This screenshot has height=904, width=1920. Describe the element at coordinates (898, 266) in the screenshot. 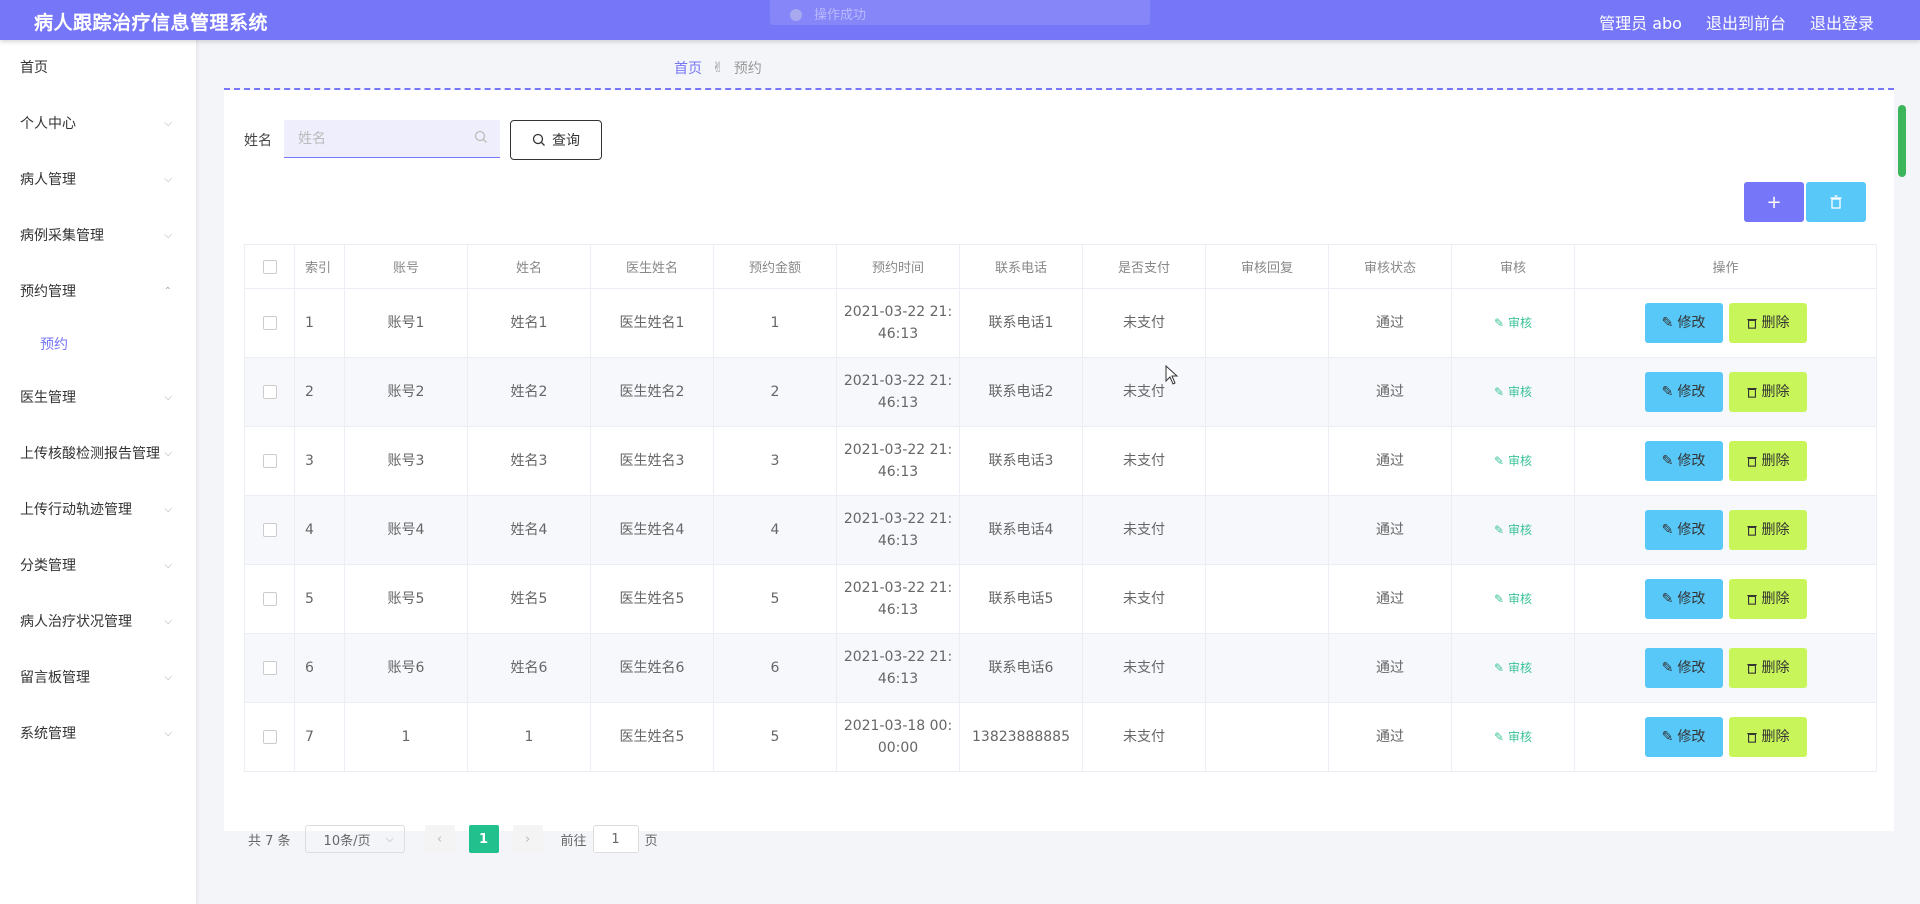

I see `column-header: 预约时间` at that location.